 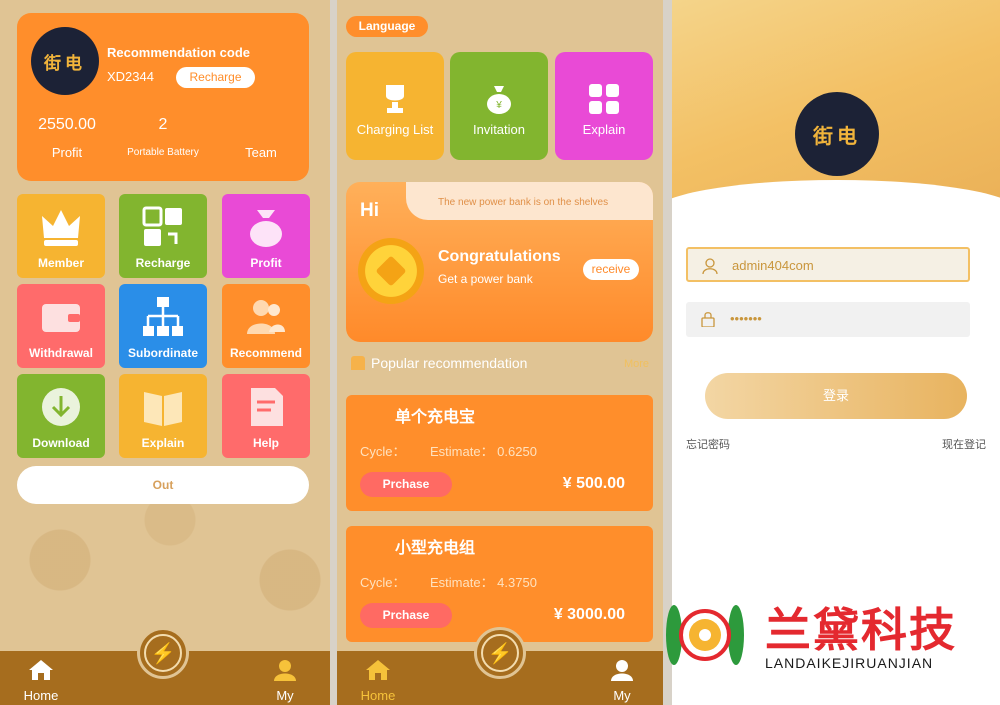 I want to click on username-field: admin404com, so click(x=828, y=264).